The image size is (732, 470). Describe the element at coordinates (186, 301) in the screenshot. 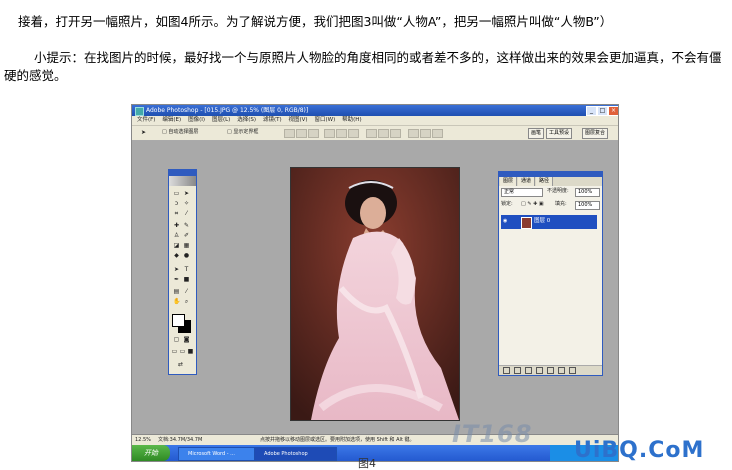

I see `zoom-tool-icon: ⌕` at that location.